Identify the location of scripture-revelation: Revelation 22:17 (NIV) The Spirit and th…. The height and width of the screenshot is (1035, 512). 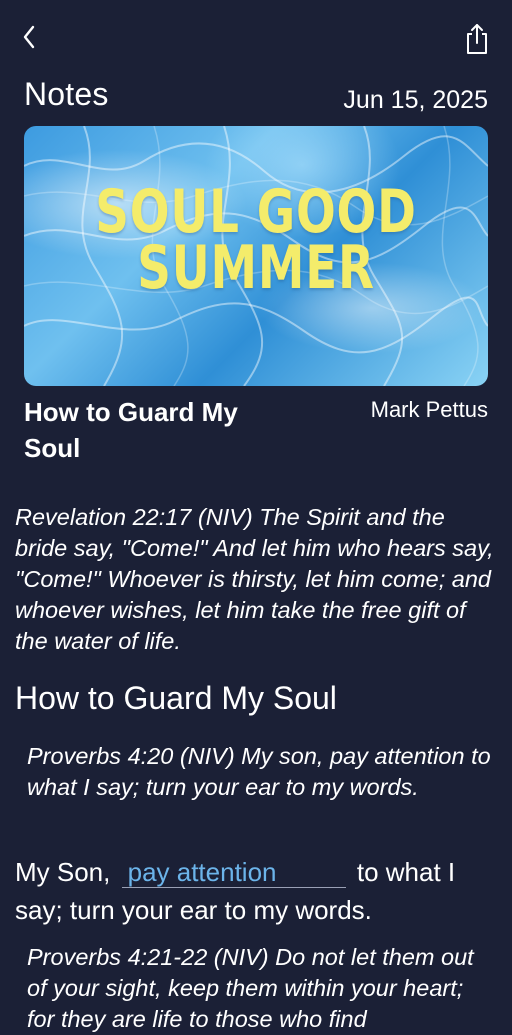
(254, 579).